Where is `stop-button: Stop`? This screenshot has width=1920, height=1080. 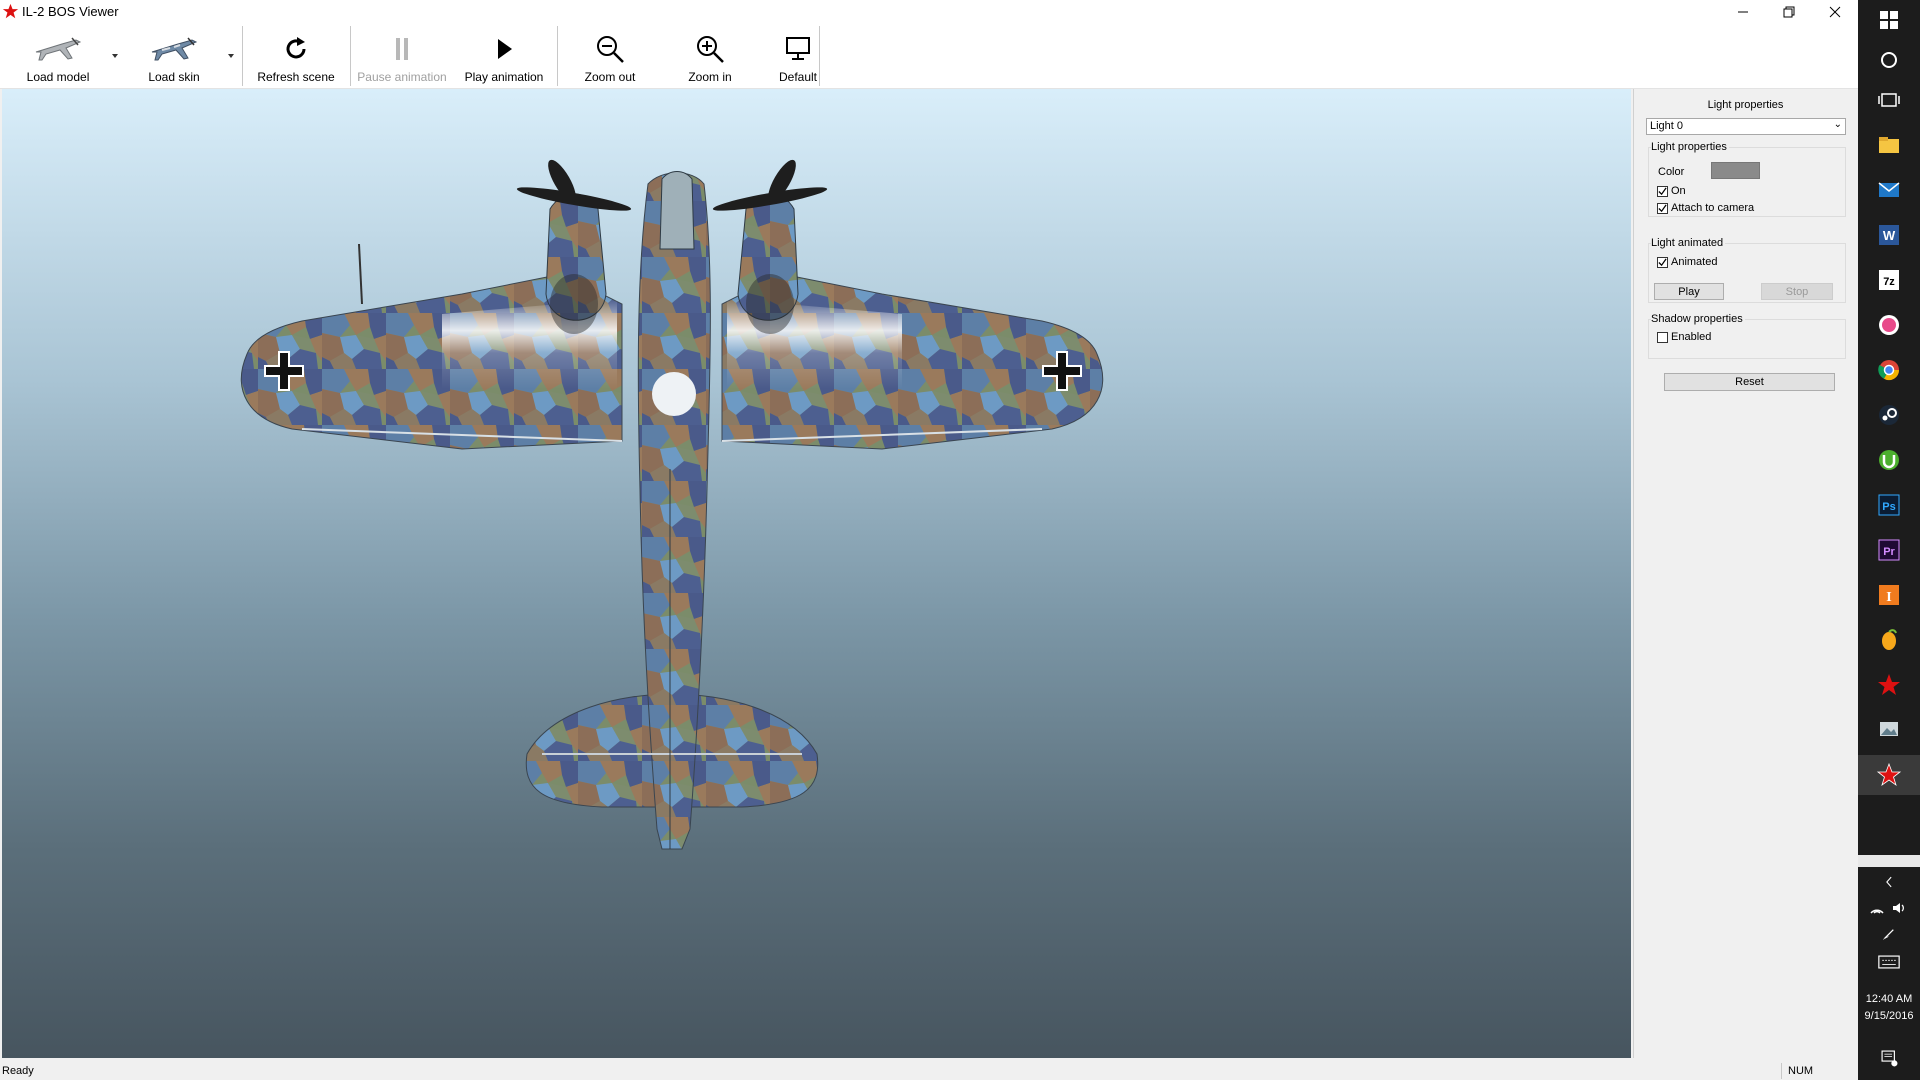 stop-button: Stop is located at coordinates (1797, 291).